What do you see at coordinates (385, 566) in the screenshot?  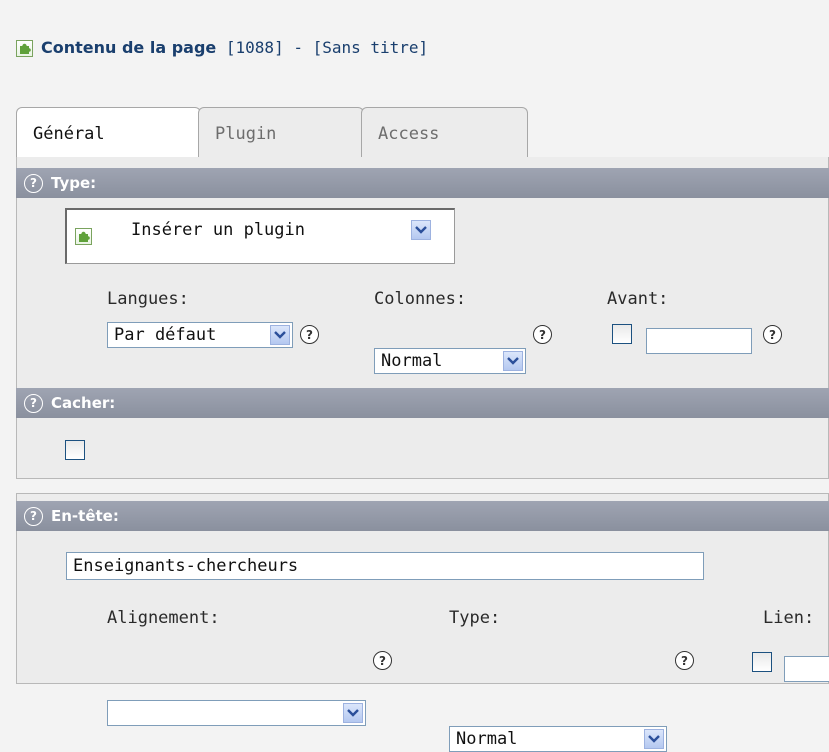 I see `entete-input: Enseignants-chercheurs` at bounding box center [385, 566].